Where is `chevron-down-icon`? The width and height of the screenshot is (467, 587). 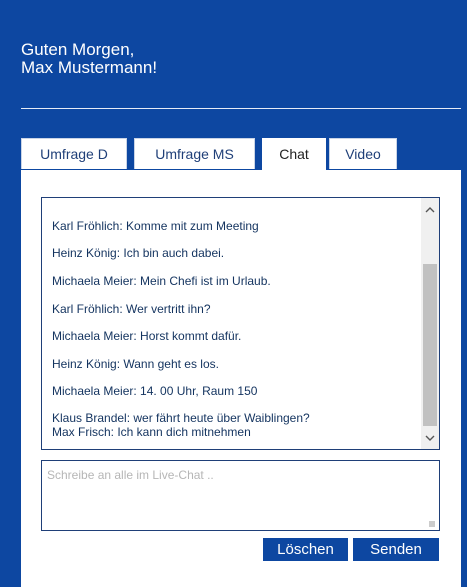 chevron-down-icon is located at coordinates (430, 439).